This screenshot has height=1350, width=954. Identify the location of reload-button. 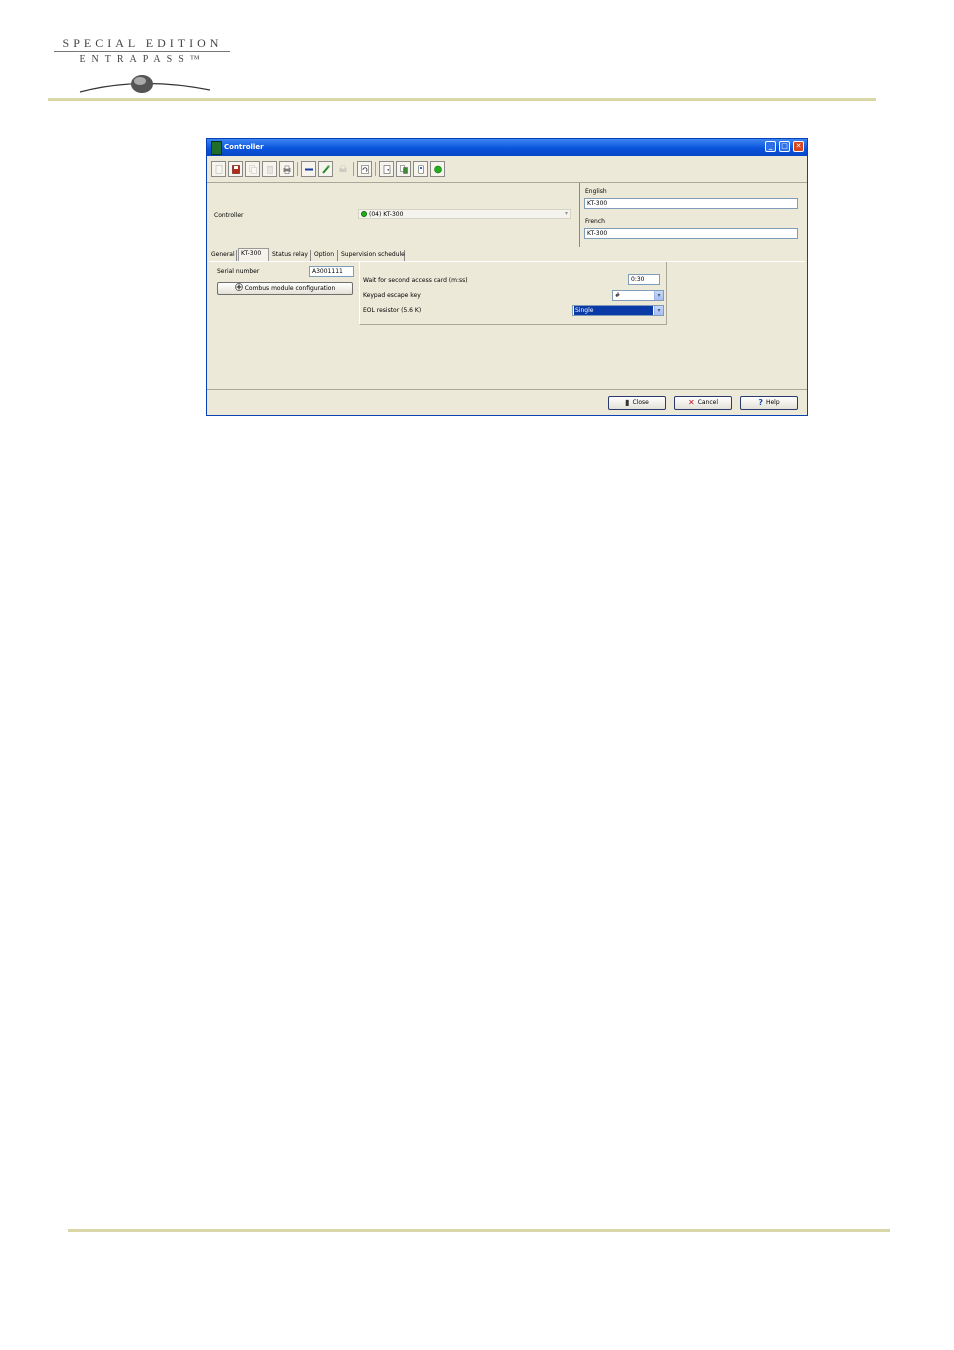
(364, 169).